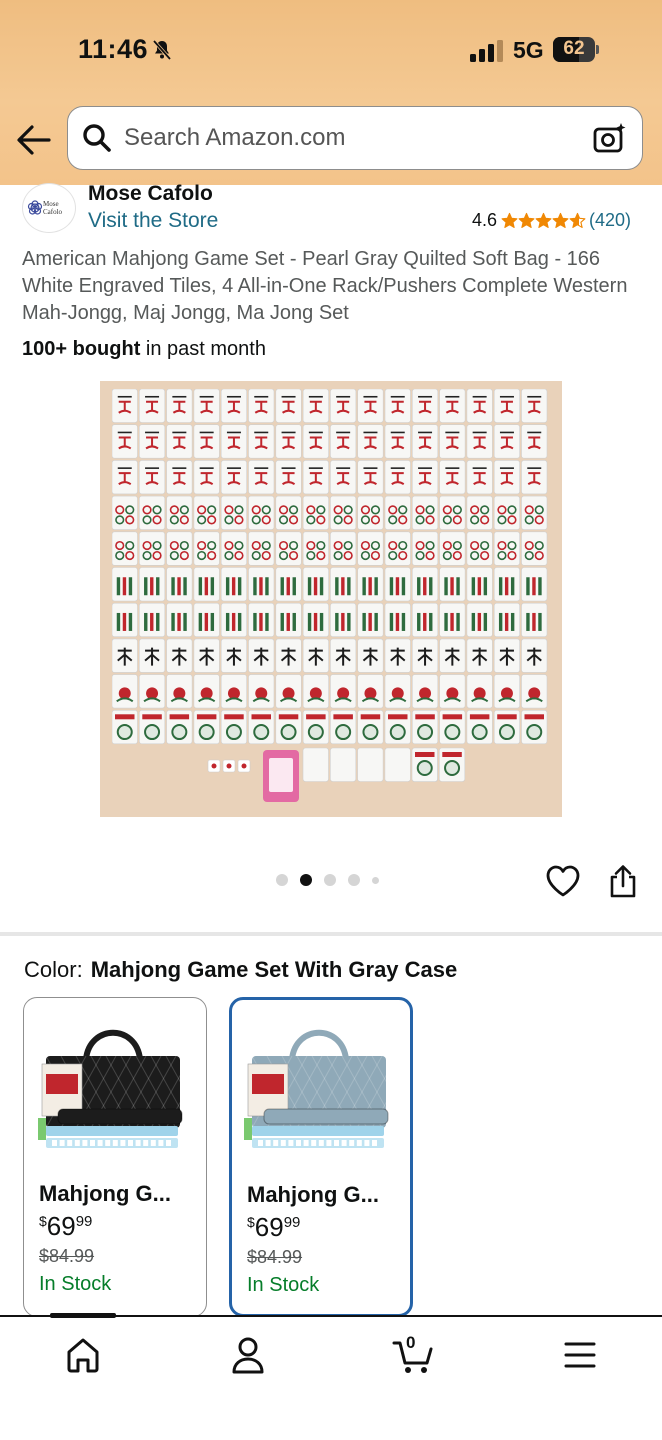  I want to click on svg-text: Mose, so click(51, 204).